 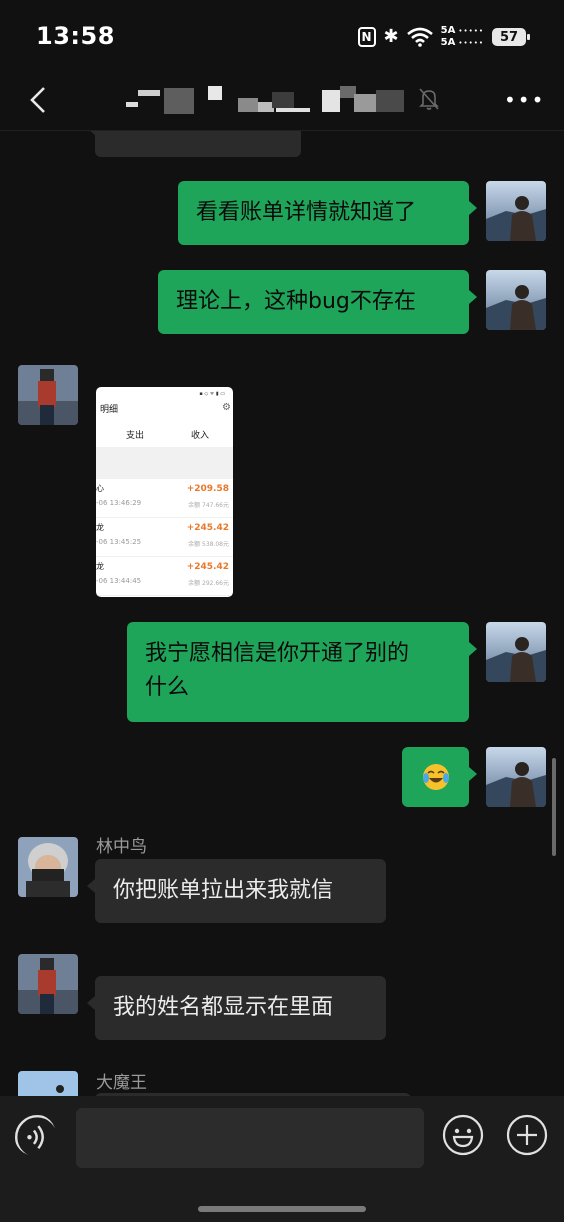 What do you see at coordinates (223, 1007) in the screenshot?
I see `message-text: 我的姓名都显示在里面` at bounding box center [223, 1007].